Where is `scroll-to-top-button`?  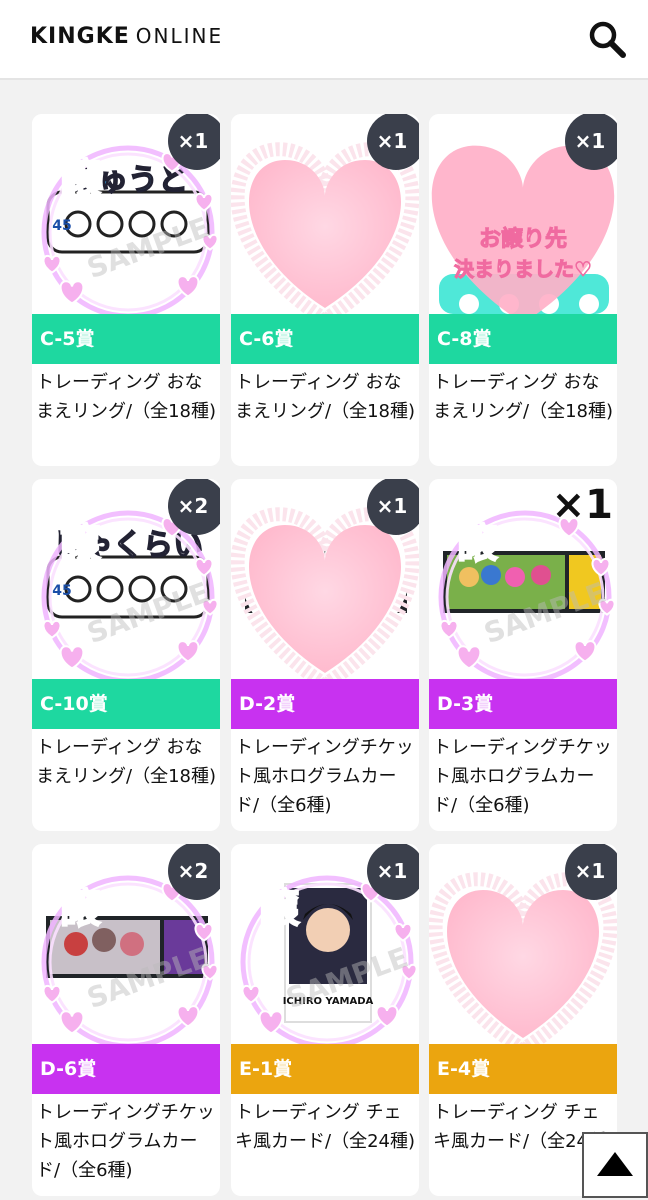
scroll-to-top-button is located at coordinates (615, 1165).